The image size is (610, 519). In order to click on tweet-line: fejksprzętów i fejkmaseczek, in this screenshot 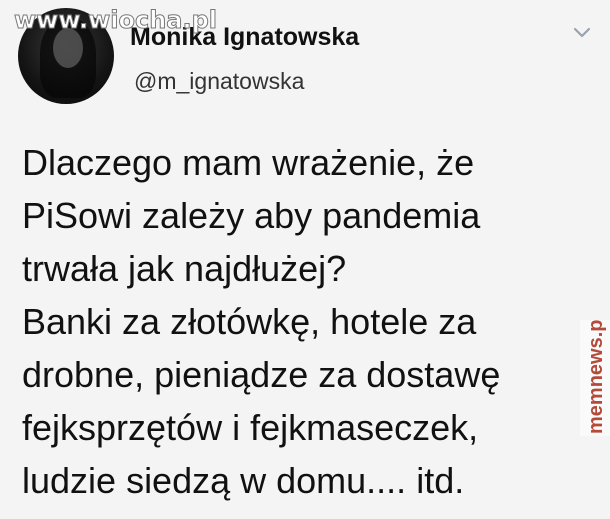, I will do `click(250, 427)`.